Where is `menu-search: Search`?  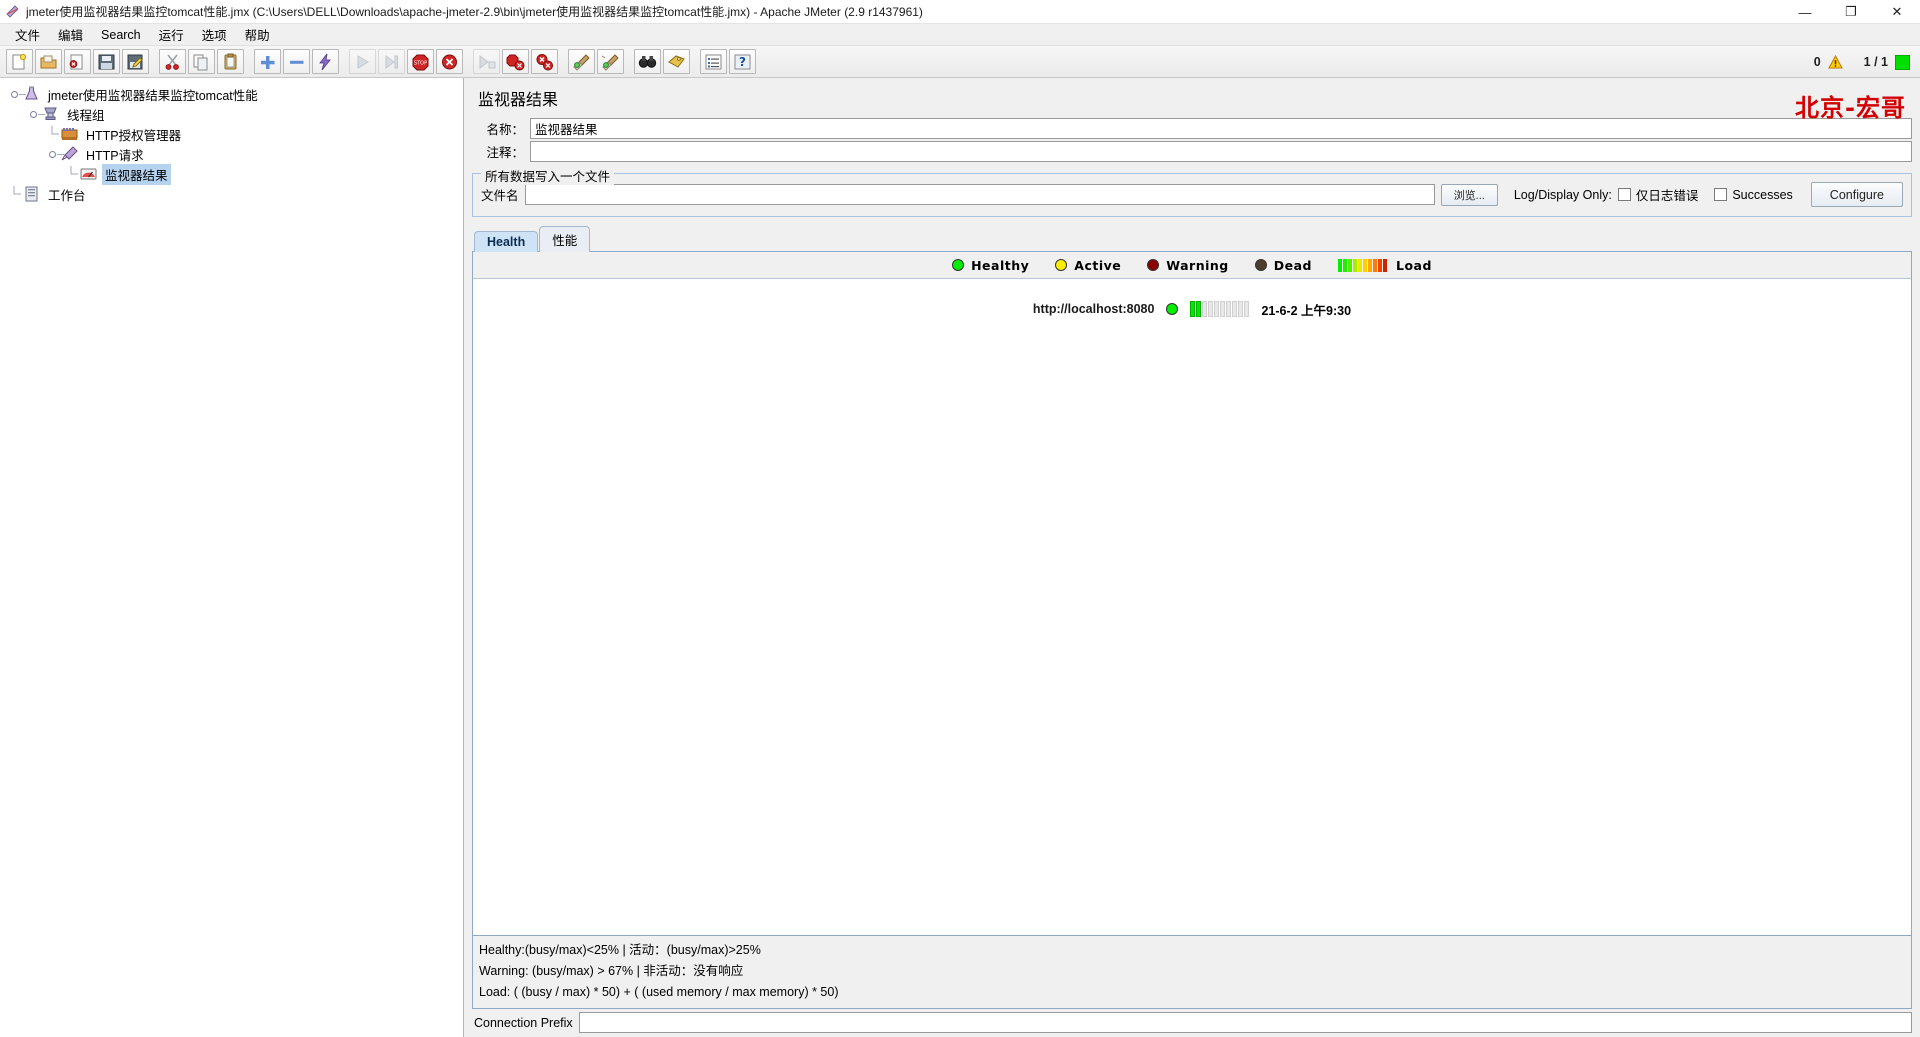 menu-search: Search is located at coordinates (121, 35).